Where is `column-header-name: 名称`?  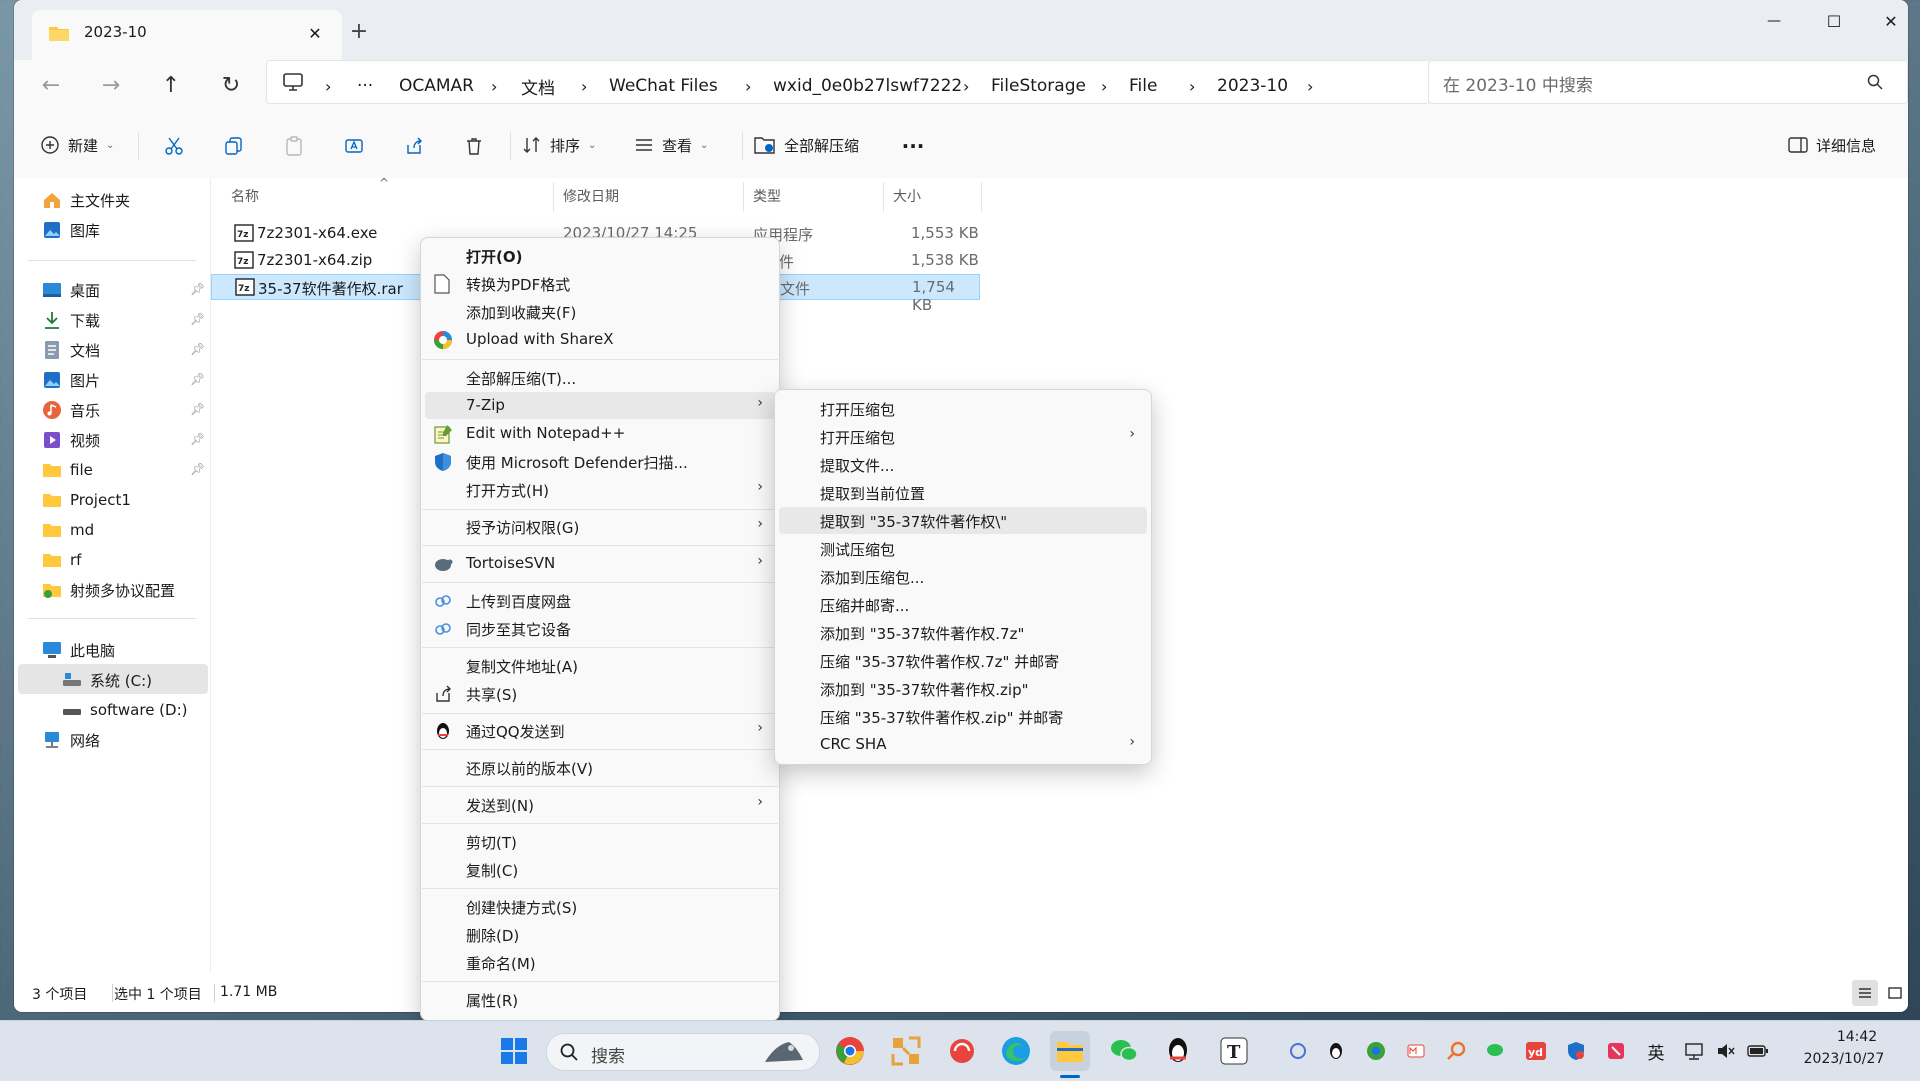
column-header-name: 名称 is located at coordinates (245, 196).